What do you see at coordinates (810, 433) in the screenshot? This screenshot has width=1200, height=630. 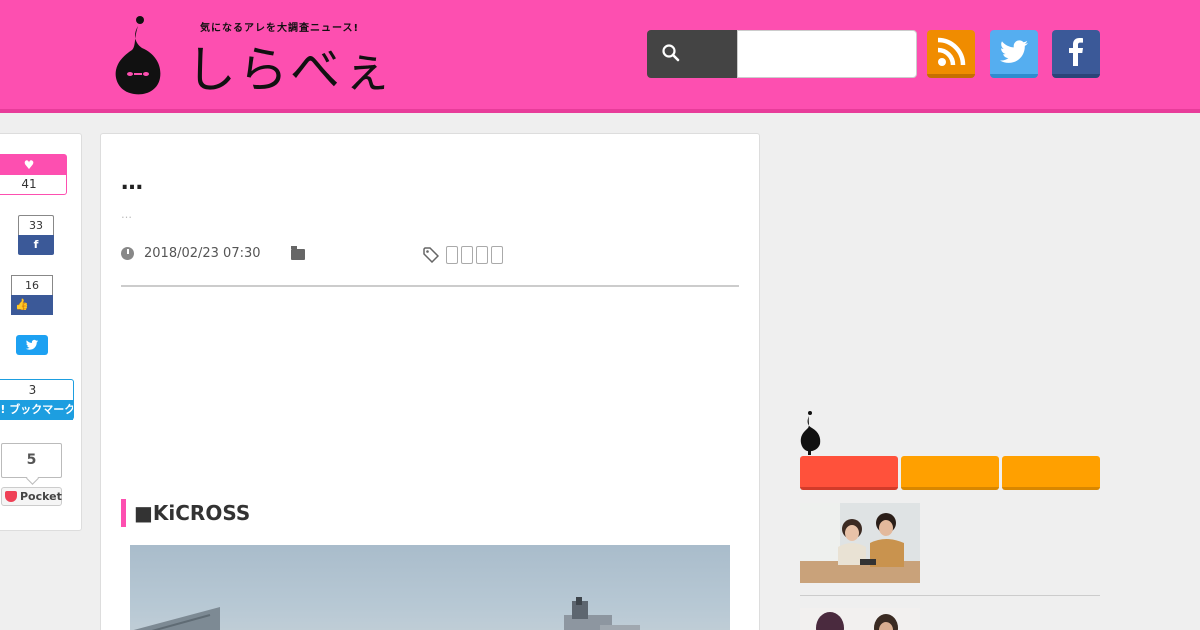 I see `mascot-icon` at bounding box center [810, 433].